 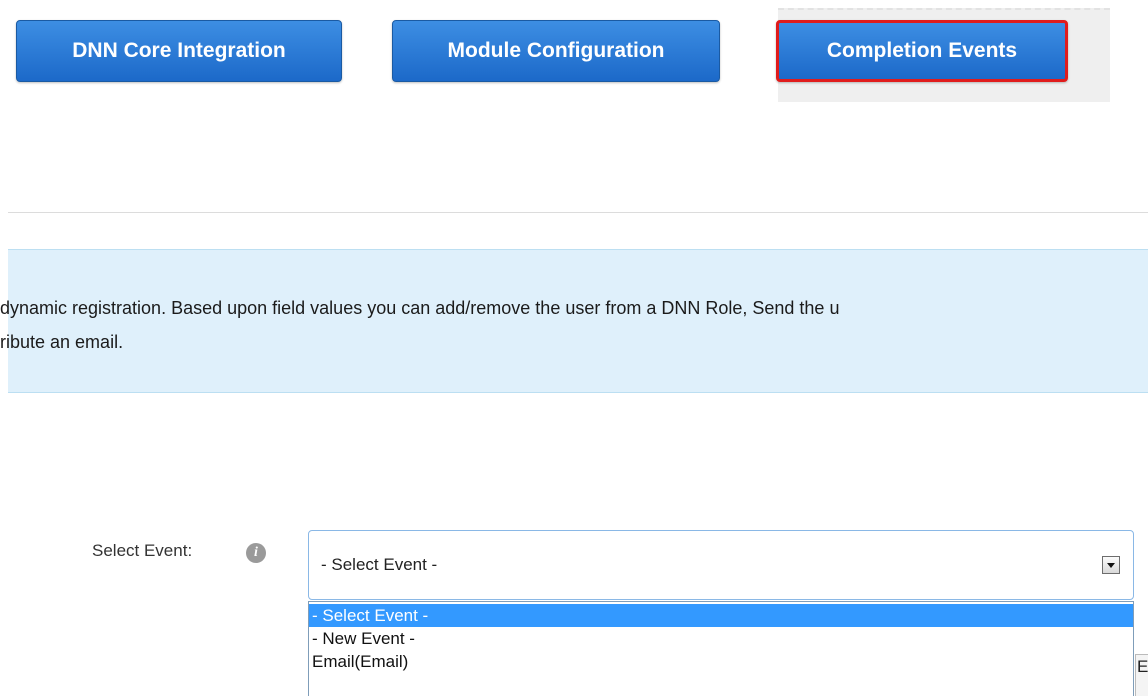 I want to click on partial-button-label: E, so click(x=1142, y=666).